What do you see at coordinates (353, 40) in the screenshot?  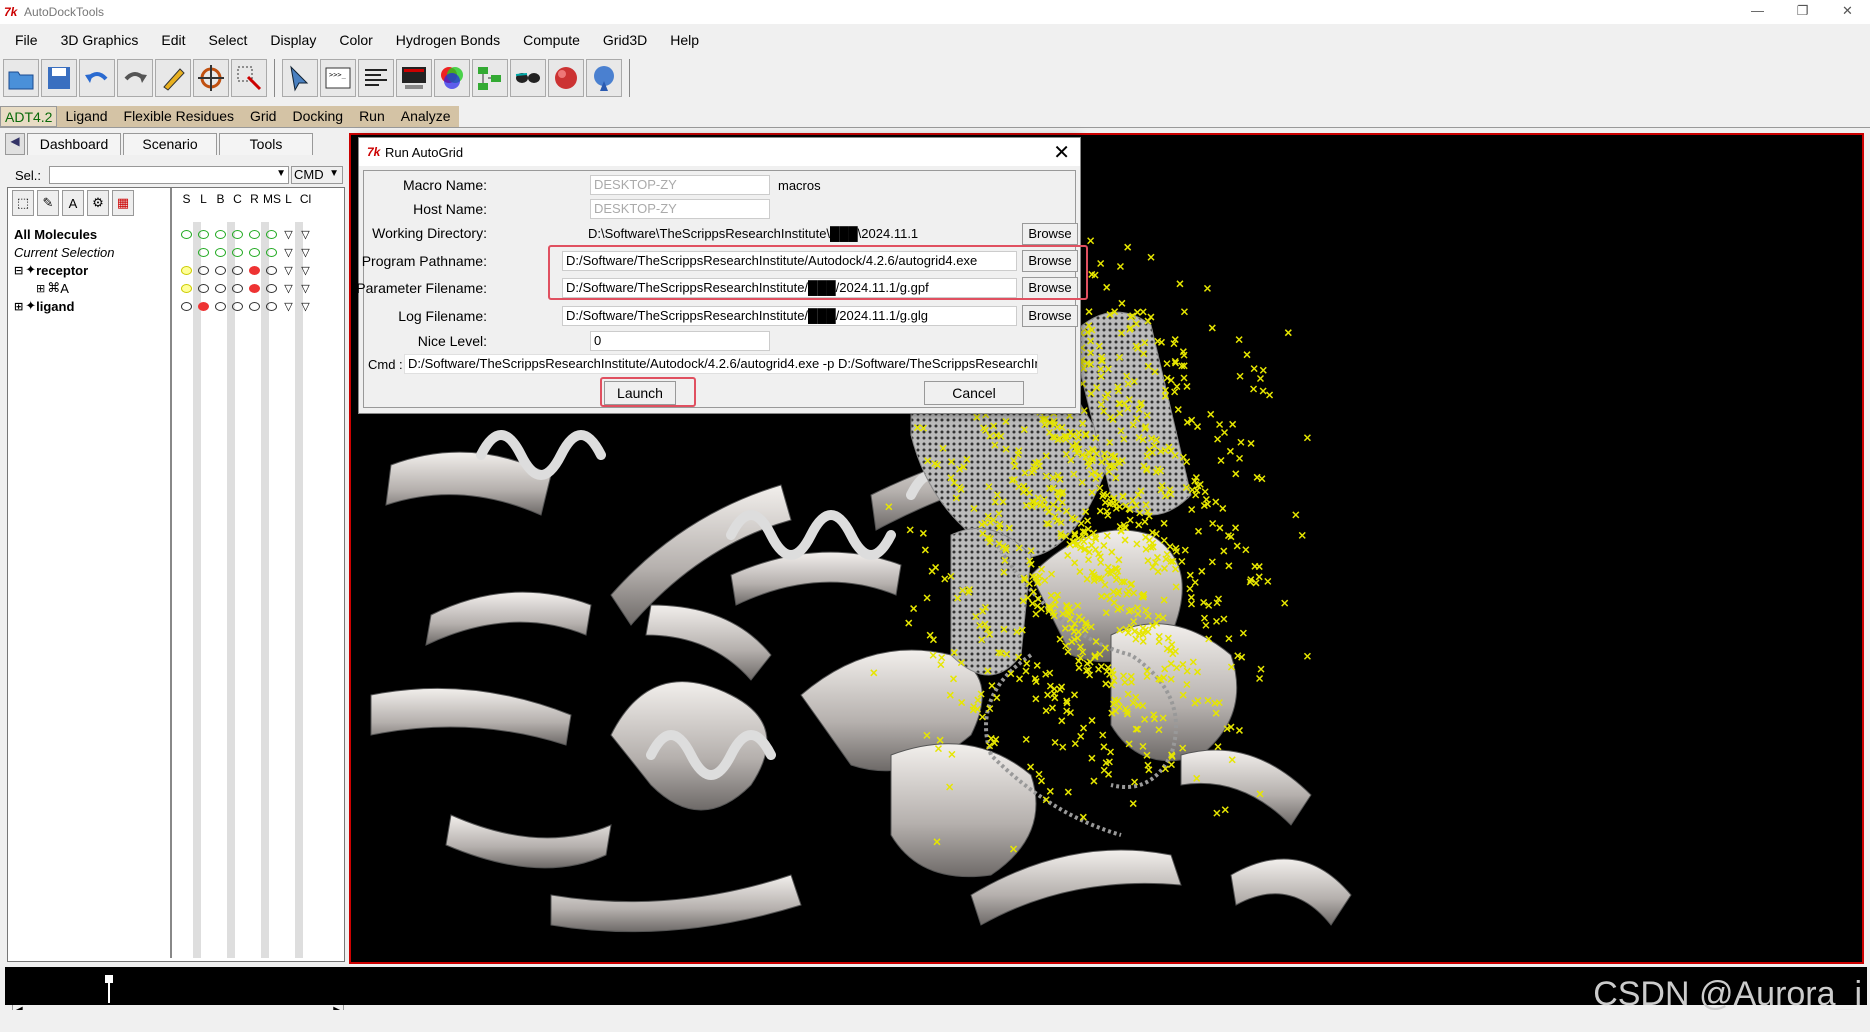 I see `menu-color: Color` at bounding box center [353, 40].